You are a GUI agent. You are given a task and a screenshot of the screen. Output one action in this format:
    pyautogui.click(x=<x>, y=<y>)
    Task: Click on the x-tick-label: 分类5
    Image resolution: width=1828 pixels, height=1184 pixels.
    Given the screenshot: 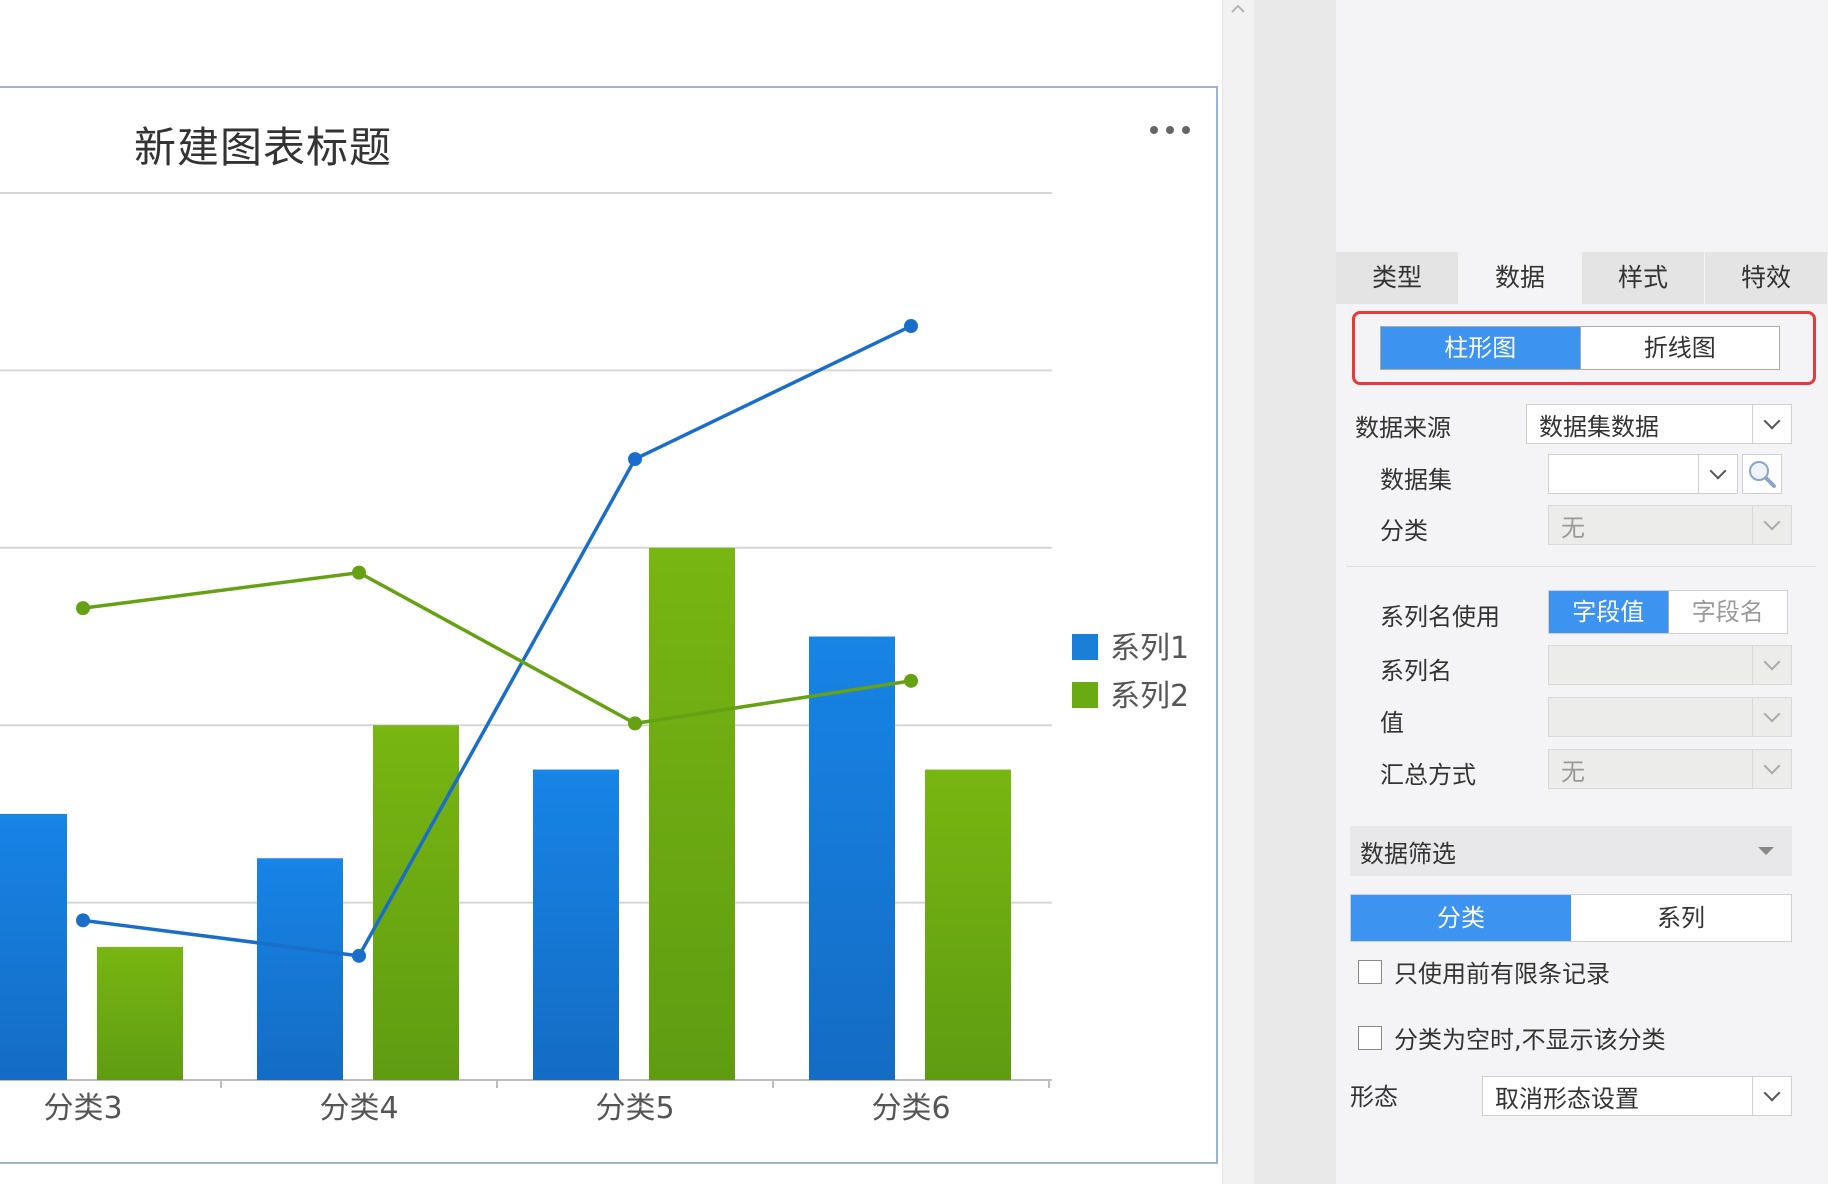 What is the action you would take?
    pyautogui.click(x=634, y=1108)
    